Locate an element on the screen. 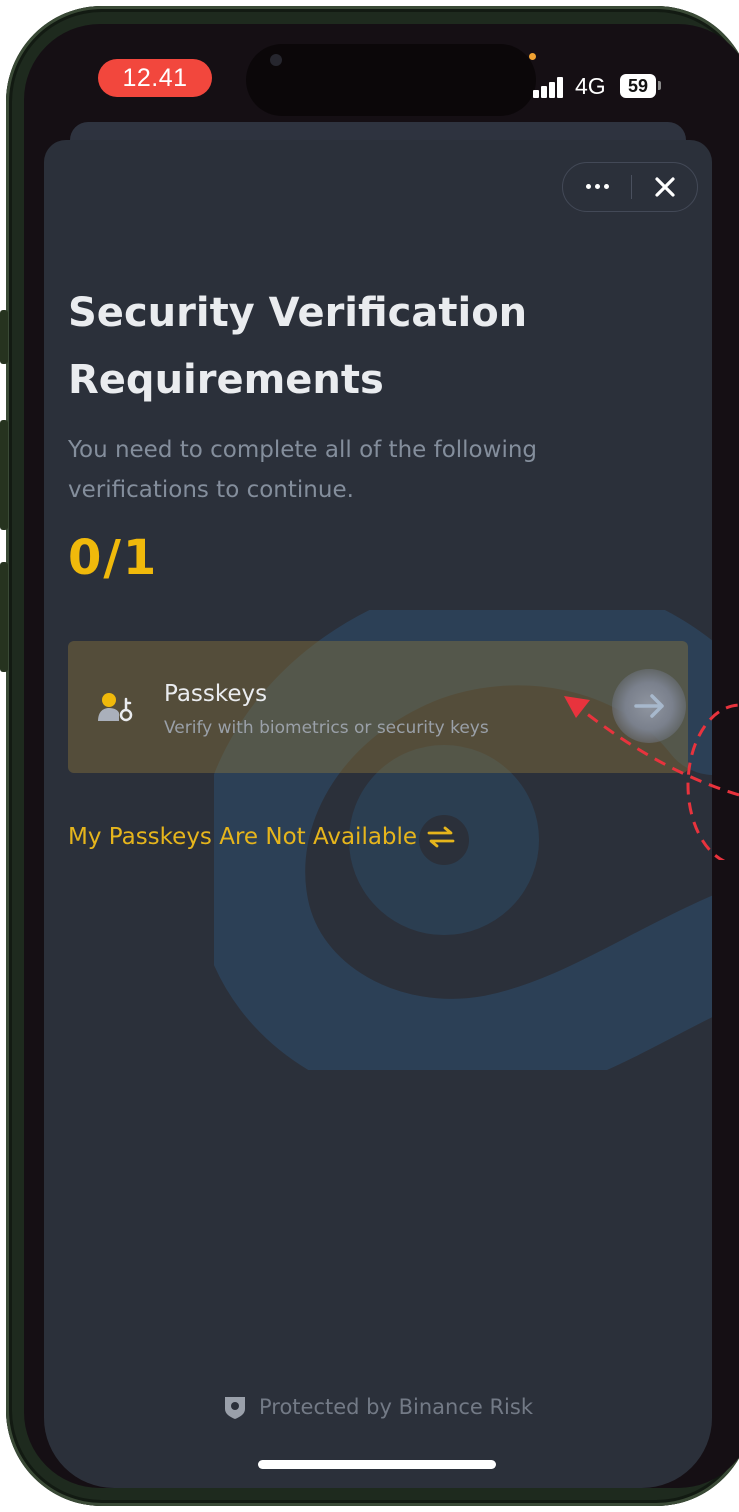 This screenshot has width=739, height=1512. footer: Protected by Binance Risk is located at coordinates (378, 1407).